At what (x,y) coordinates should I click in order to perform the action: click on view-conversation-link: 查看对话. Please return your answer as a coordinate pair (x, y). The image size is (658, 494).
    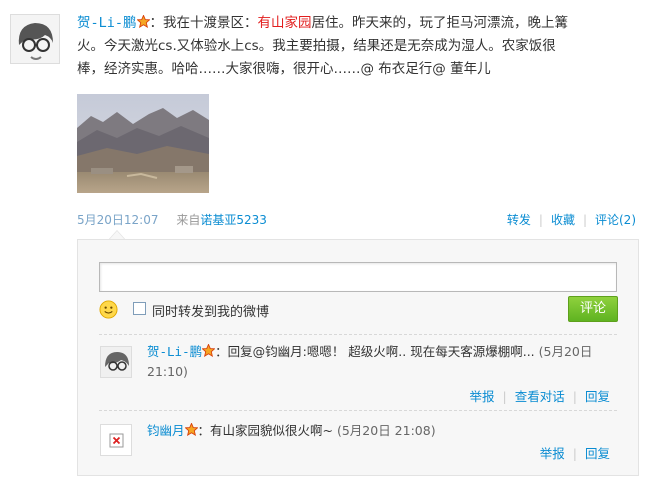
    Looking at the image, I should click on (540, 396).